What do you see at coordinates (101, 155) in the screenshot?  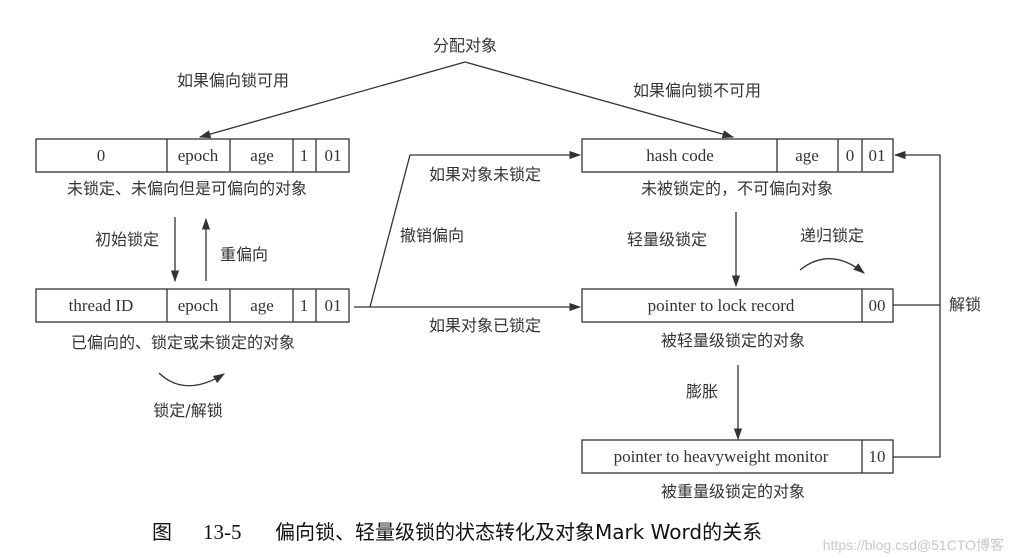 I see `cell-zero: 0` at bounding box center [101, 155].